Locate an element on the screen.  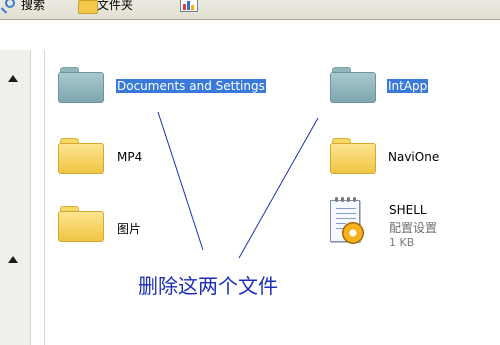
file-name: Documents and Settings is located at coordinates (191, 86).